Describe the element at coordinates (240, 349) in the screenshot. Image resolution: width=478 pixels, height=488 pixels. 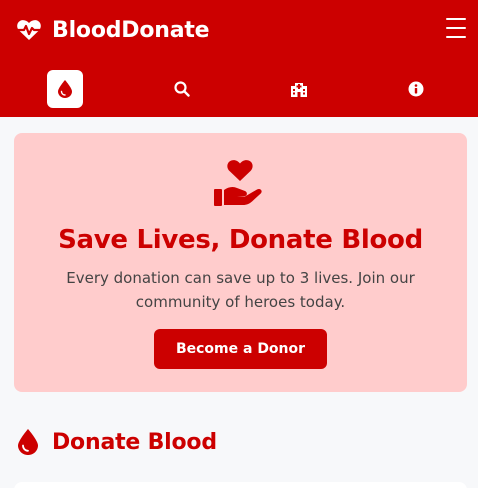
I see `become-donor-button: Become a Donor` at that location.